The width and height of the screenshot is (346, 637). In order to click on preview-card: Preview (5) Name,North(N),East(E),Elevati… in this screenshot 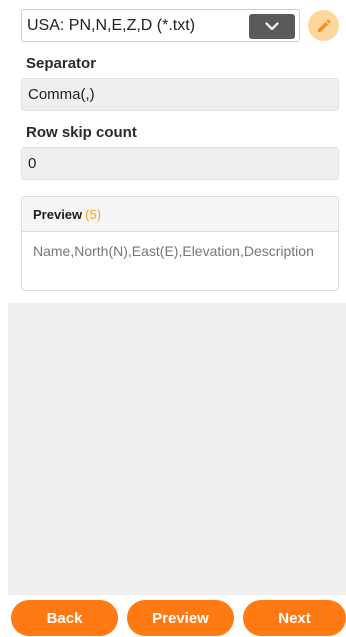, I will do `click(180, 243)`.